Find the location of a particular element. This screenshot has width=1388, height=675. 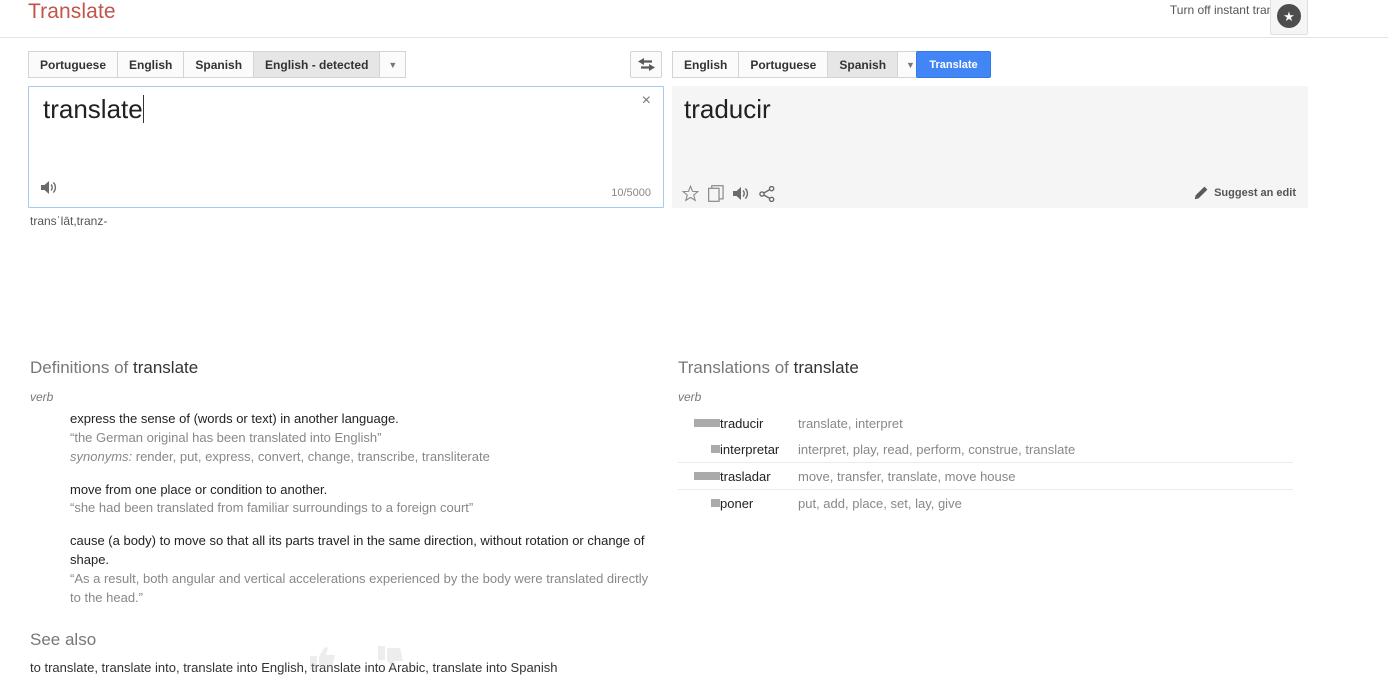

translate-button: Translate is located at coordinates (953, 64).